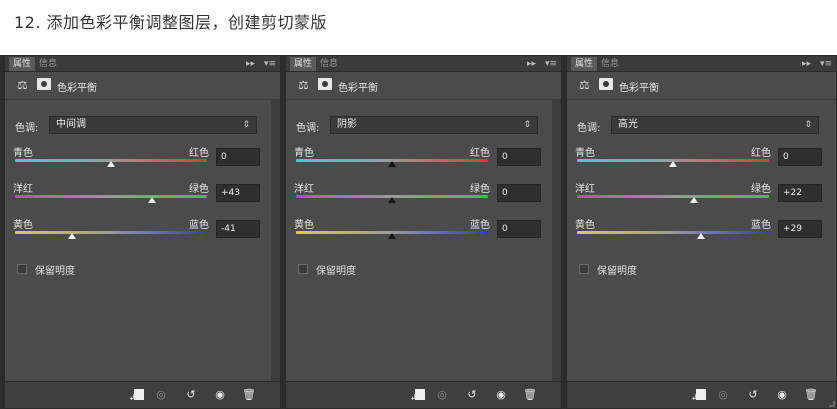 Image resolution: width=837 pixels, height=409 pixels. What do you see at coordinates (238, 193) in the screenshot?
I see `slider-value-field: +43` at bounding box center [238, 193].